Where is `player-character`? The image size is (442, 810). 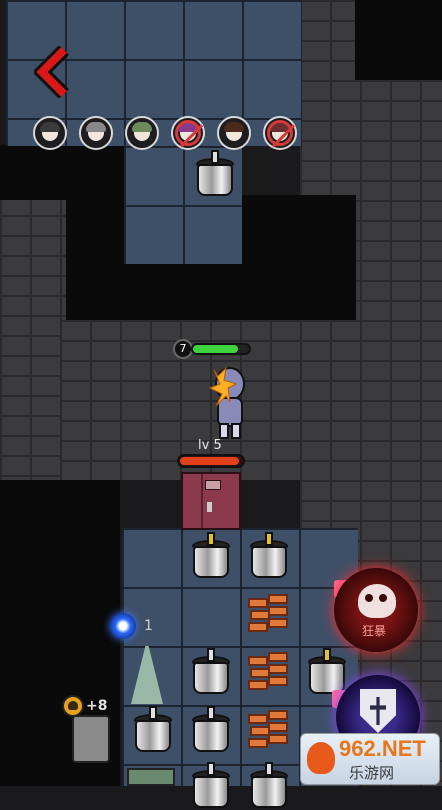 player-character is located at coordinates (226, 402).